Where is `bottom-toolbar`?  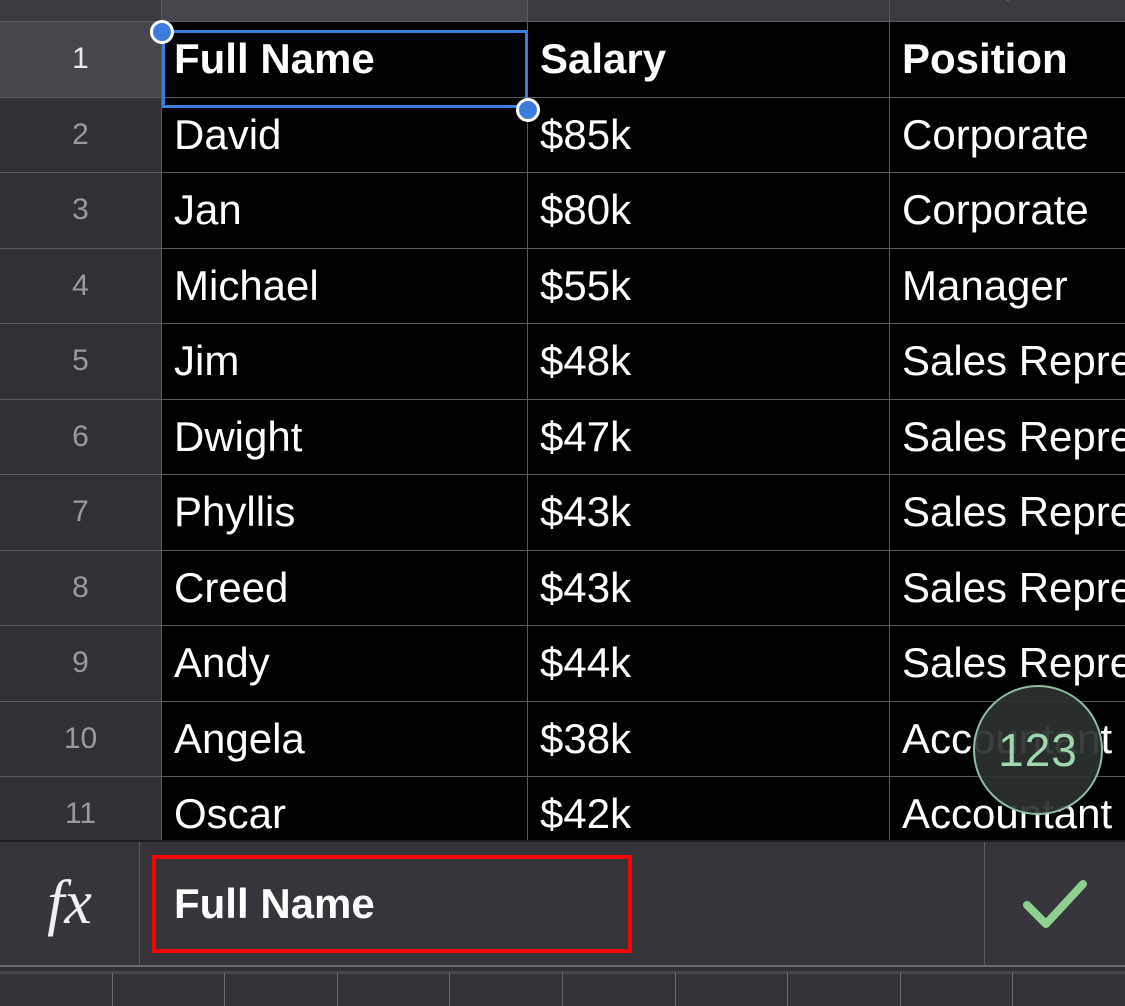
bottom-toolbar is located at coordinates (562, 985).